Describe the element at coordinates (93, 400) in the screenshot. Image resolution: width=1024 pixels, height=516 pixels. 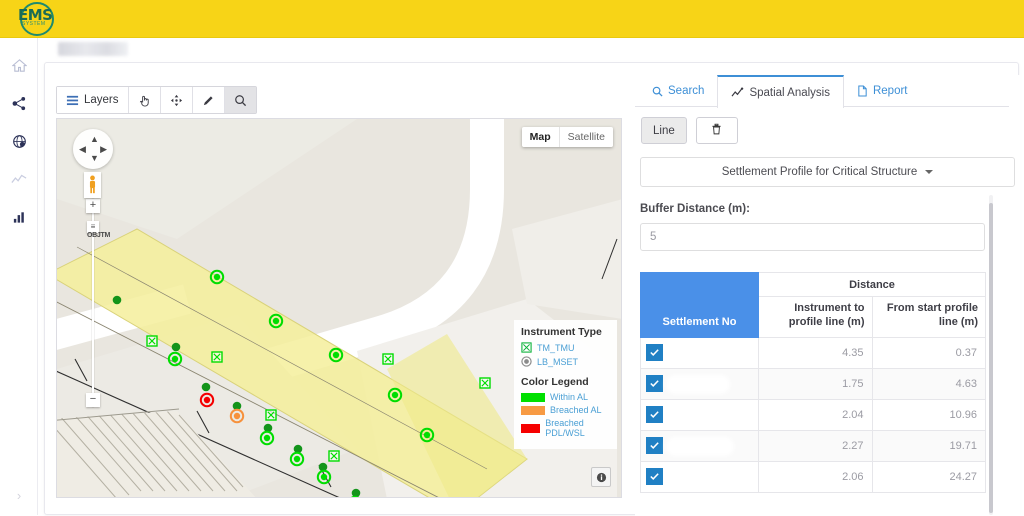
I see `zoom-out-button: −` at that location.